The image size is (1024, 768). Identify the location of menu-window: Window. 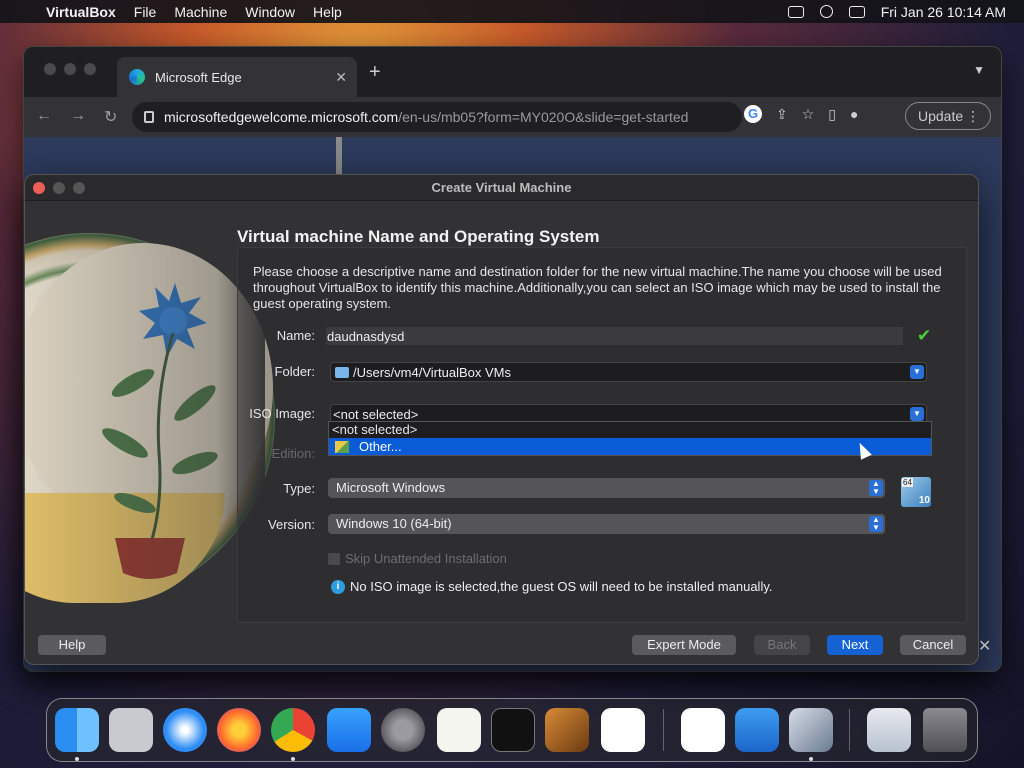
(270, 12).